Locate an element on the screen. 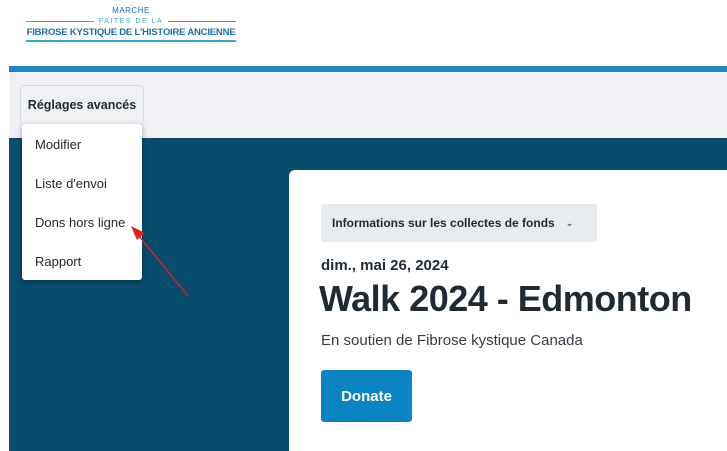 The image size is (727, 451). red-annotation-arrow-icon is located at coordinates (160, 261).